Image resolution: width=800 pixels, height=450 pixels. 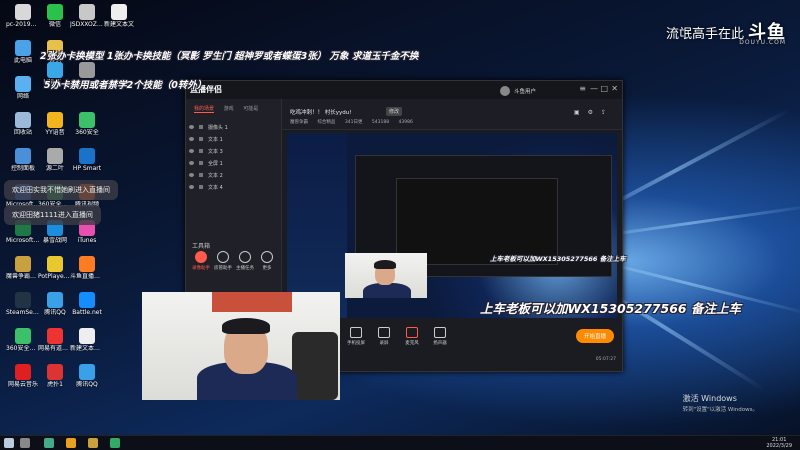 What do you see at coordinates (204, 109) in the screenshot?
I see `tab-my-scene: 我的场景` at bounding box center [204, 109].